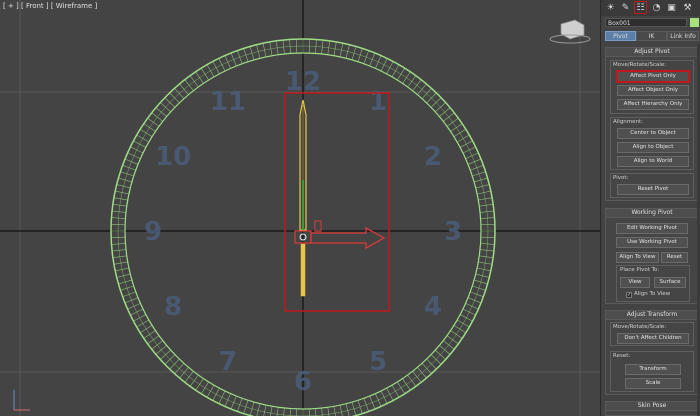  Describe the element at coordinates (625, 7) in the screenshot. I see `modify-icon: ✎` at that location.